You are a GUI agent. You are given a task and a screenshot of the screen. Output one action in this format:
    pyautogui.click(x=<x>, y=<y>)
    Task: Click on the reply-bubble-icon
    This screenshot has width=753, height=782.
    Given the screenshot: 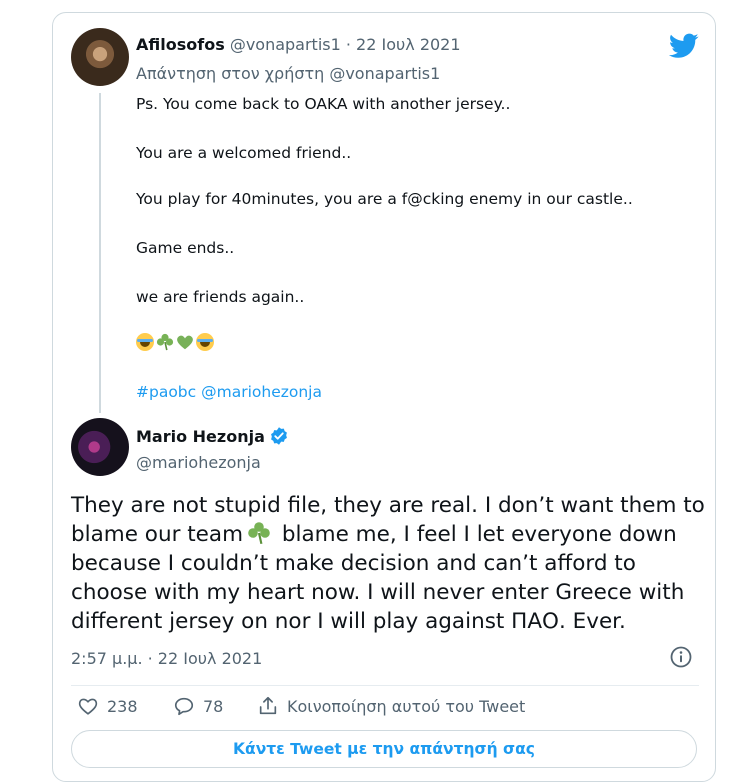 What is the action you would take?
    pyautogui.click(x=184, y=706)
    